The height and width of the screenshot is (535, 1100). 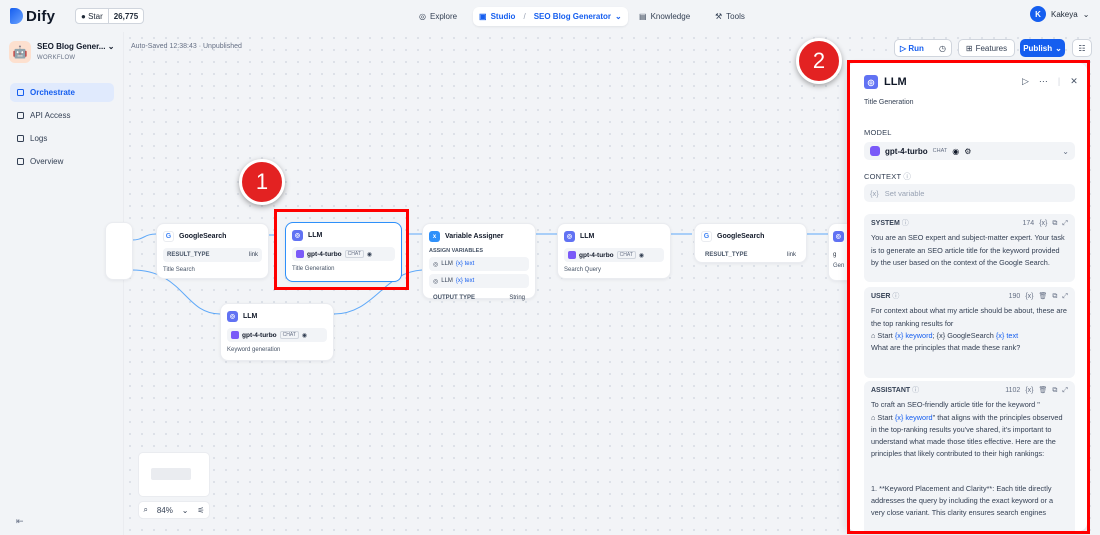 I want to click on variable-icon: x, so click(x=434, y=236).